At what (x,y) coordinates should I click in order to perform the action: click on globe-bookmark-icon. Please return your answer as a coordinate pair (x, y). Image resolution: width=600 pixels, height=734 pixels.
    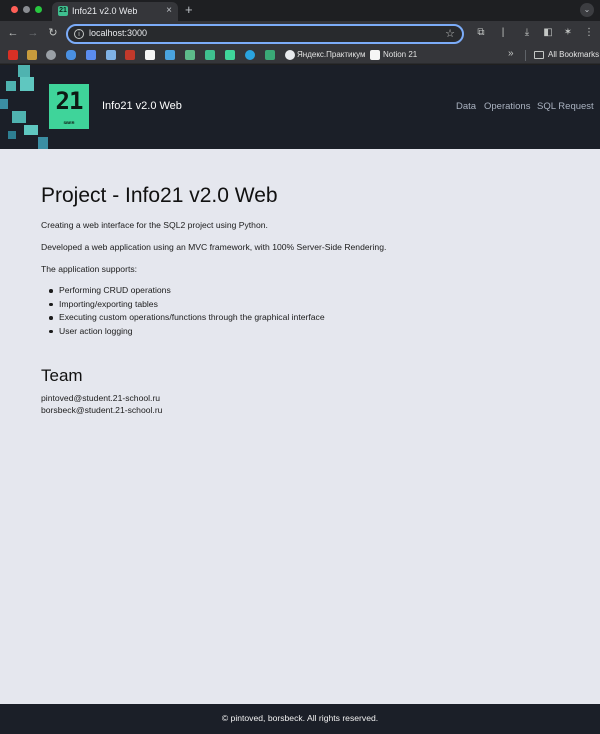
    Looking at the image, I should click on (51, 55).